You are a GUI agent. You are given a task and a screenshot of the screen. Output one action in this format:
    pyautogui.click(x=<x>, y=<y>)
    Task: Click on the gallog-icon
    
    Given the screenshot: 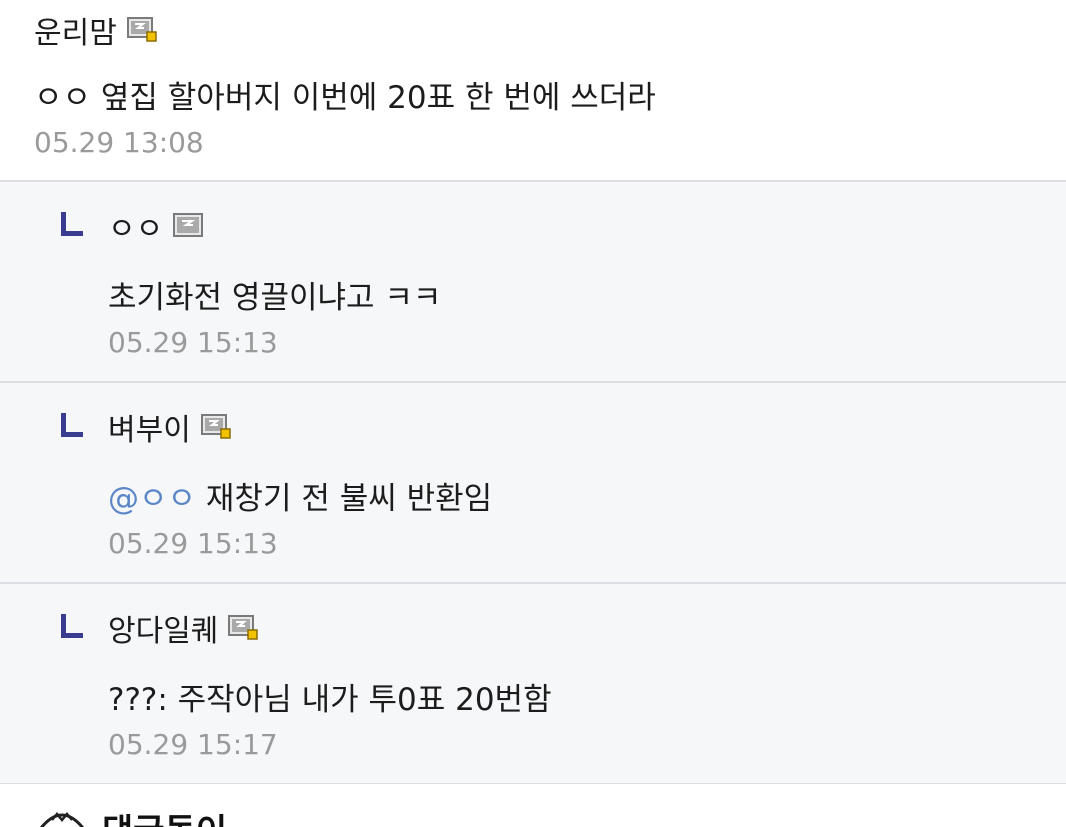 What is the action you would take?
    pyautogui.click(x=188, y=226)
    